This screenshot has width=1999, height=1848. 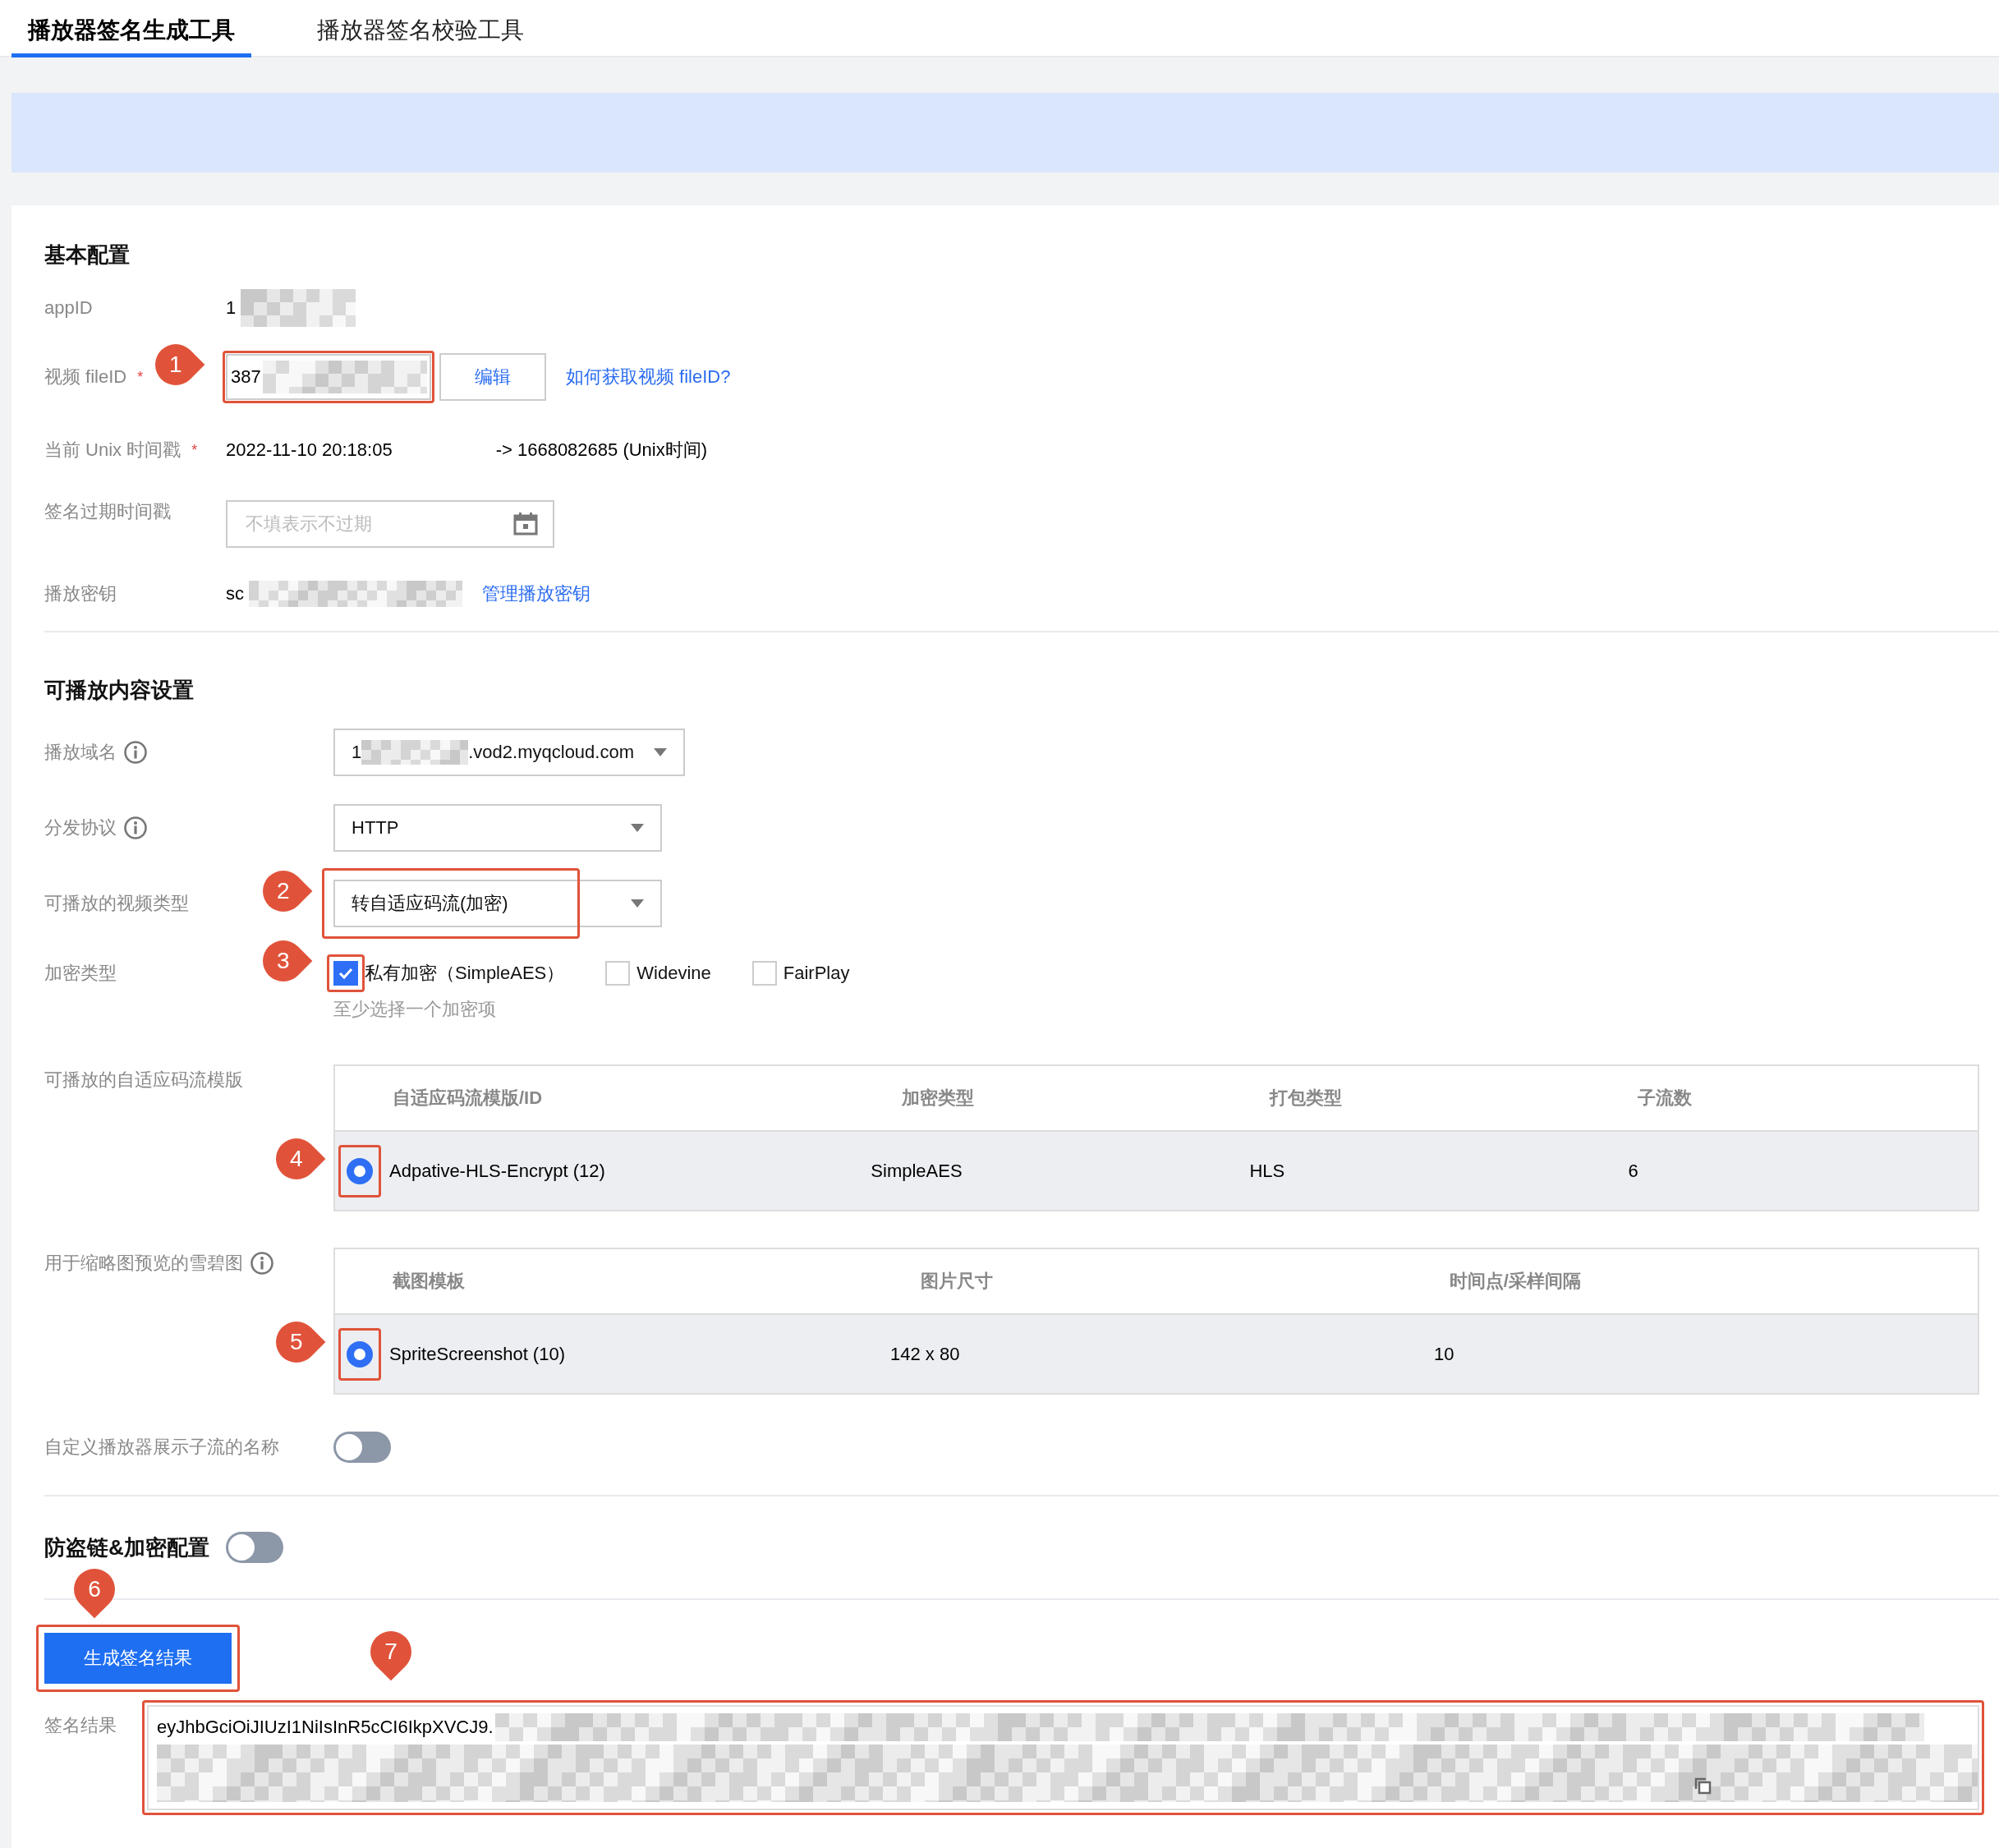 I want to click on tab: 播放器签名校验工具, so click(x=420, y=29).